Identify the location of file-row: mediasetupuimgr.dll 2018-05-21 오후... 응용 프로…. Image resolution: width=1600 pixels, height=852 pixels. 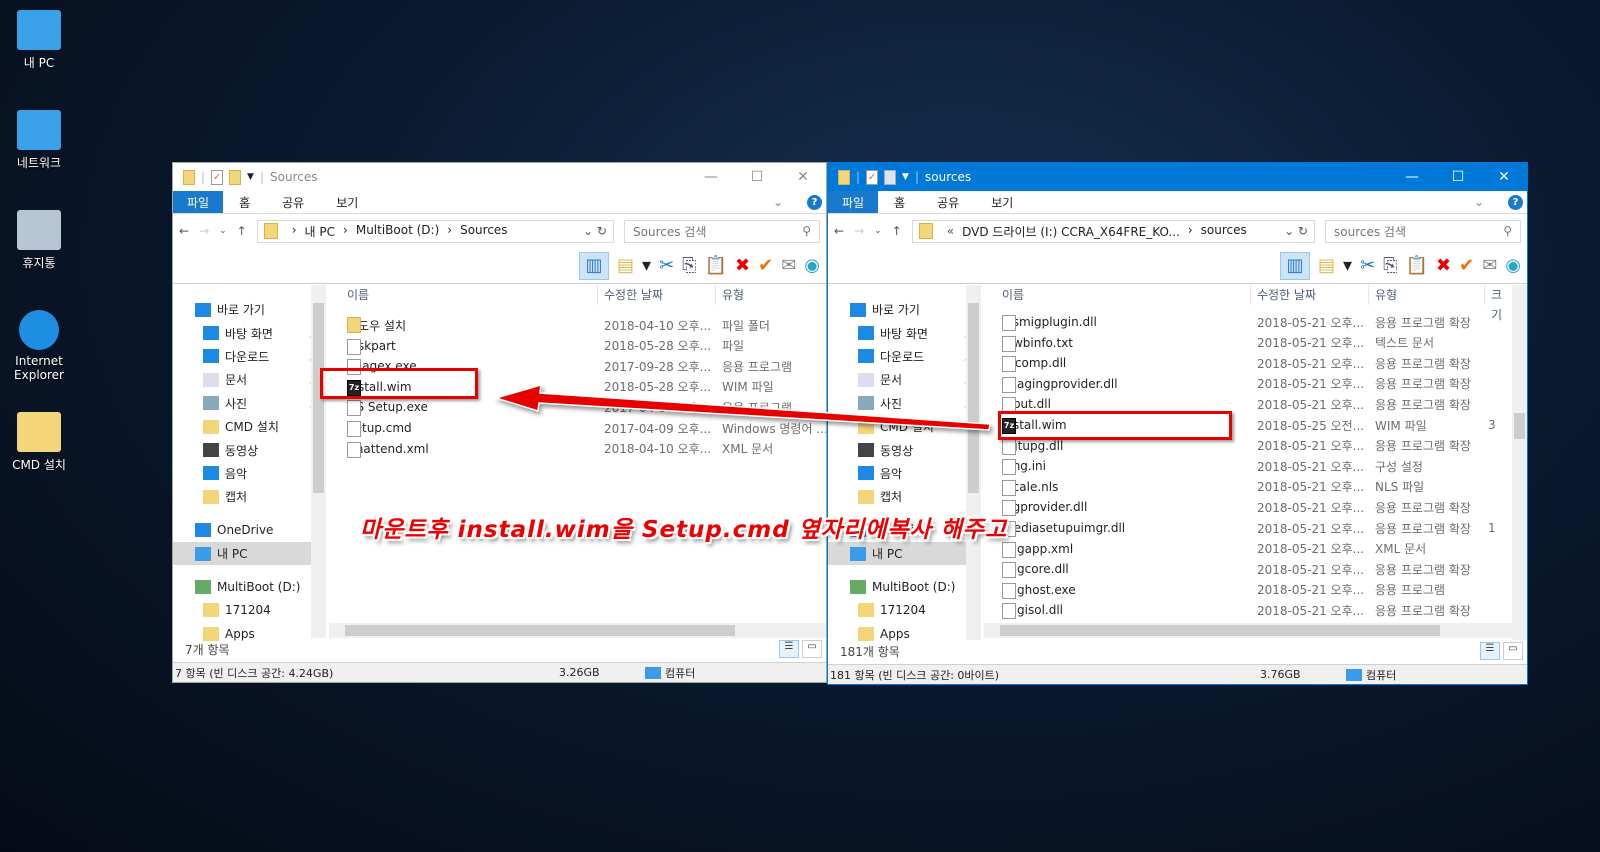
(1248, 528).